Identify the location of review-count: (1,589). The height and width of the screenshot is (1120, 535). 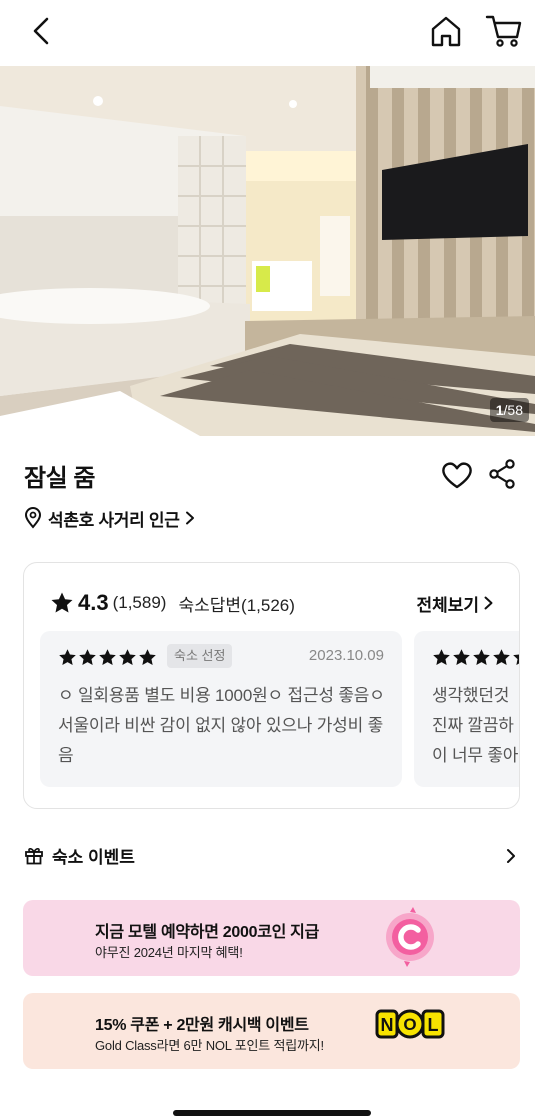
(139, 602).